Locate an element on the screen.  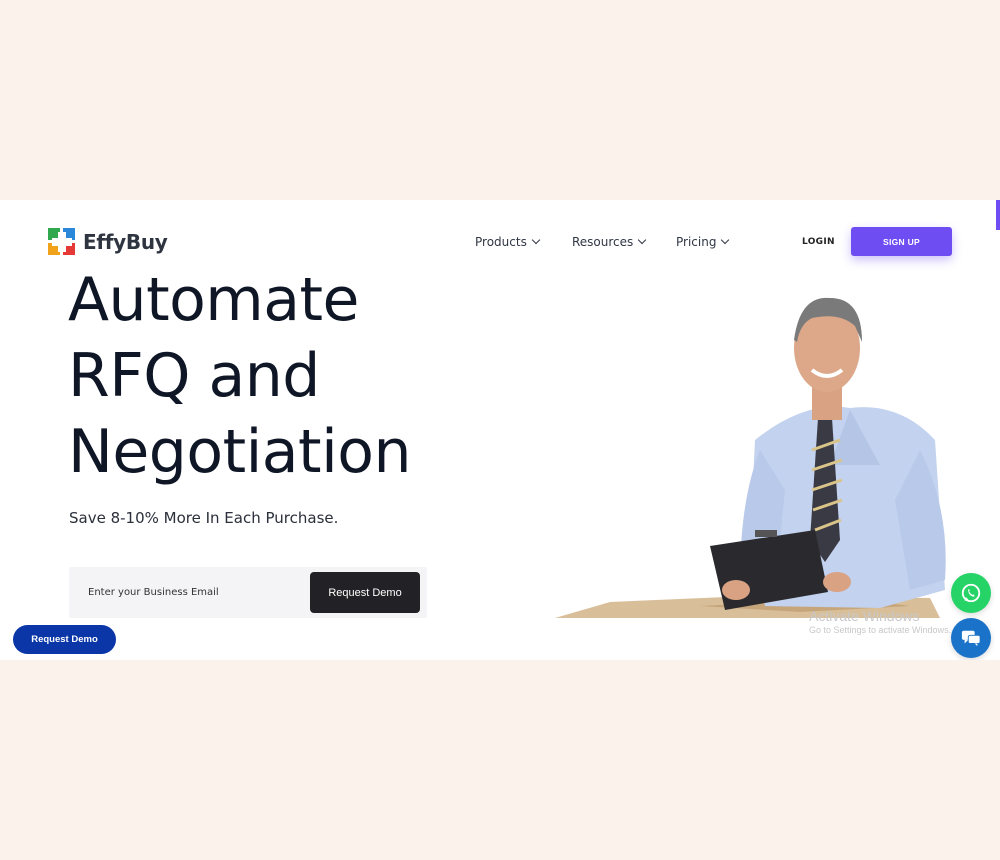
hero-subheading: Save 8-10% More In Each Purchase. is located at coordinates (204, 518).